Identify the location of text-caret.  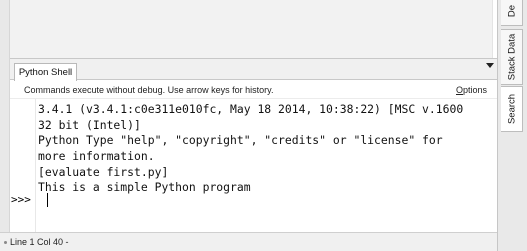
(47, 200).